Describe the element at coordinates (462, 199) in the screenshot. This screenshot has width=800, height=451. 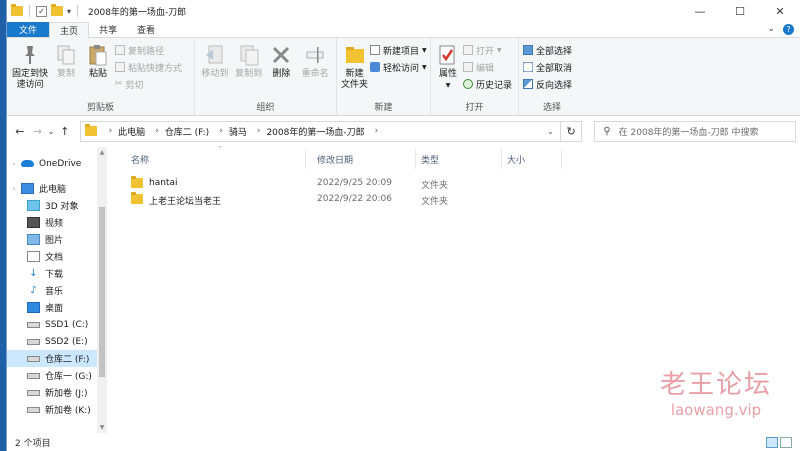
I see `table-row: 上老王论坛当老王 2022/9/22 20:06 文件夹` at that location.